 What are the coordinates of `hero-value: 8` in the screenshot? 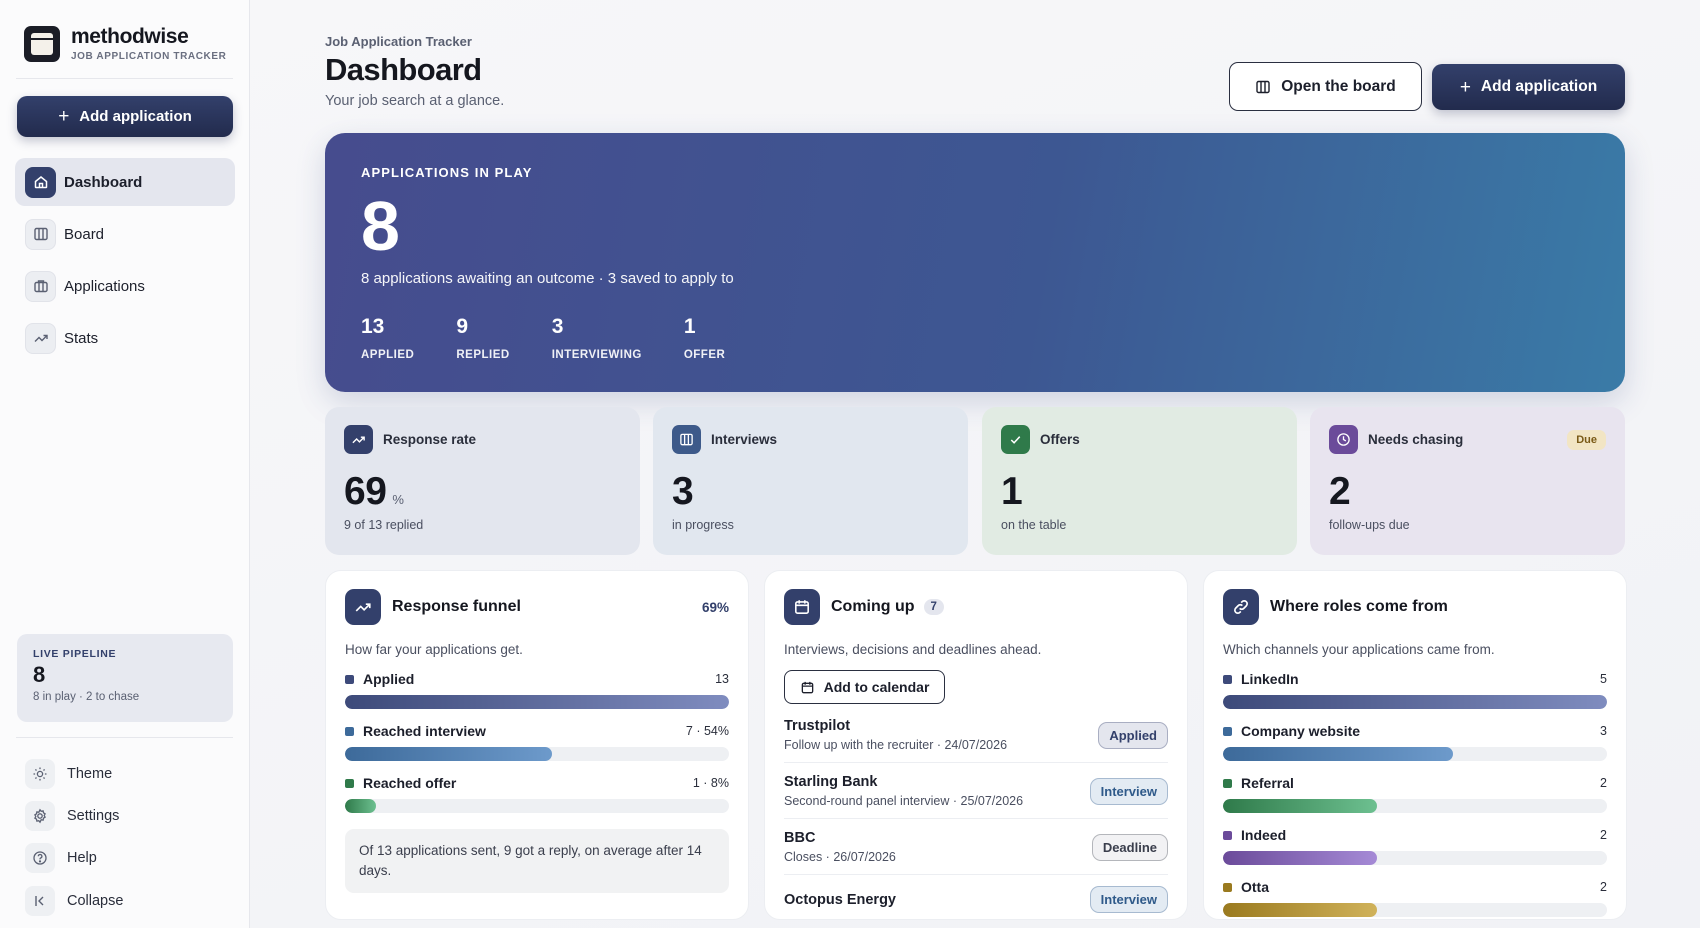 It's located at (380, 226).